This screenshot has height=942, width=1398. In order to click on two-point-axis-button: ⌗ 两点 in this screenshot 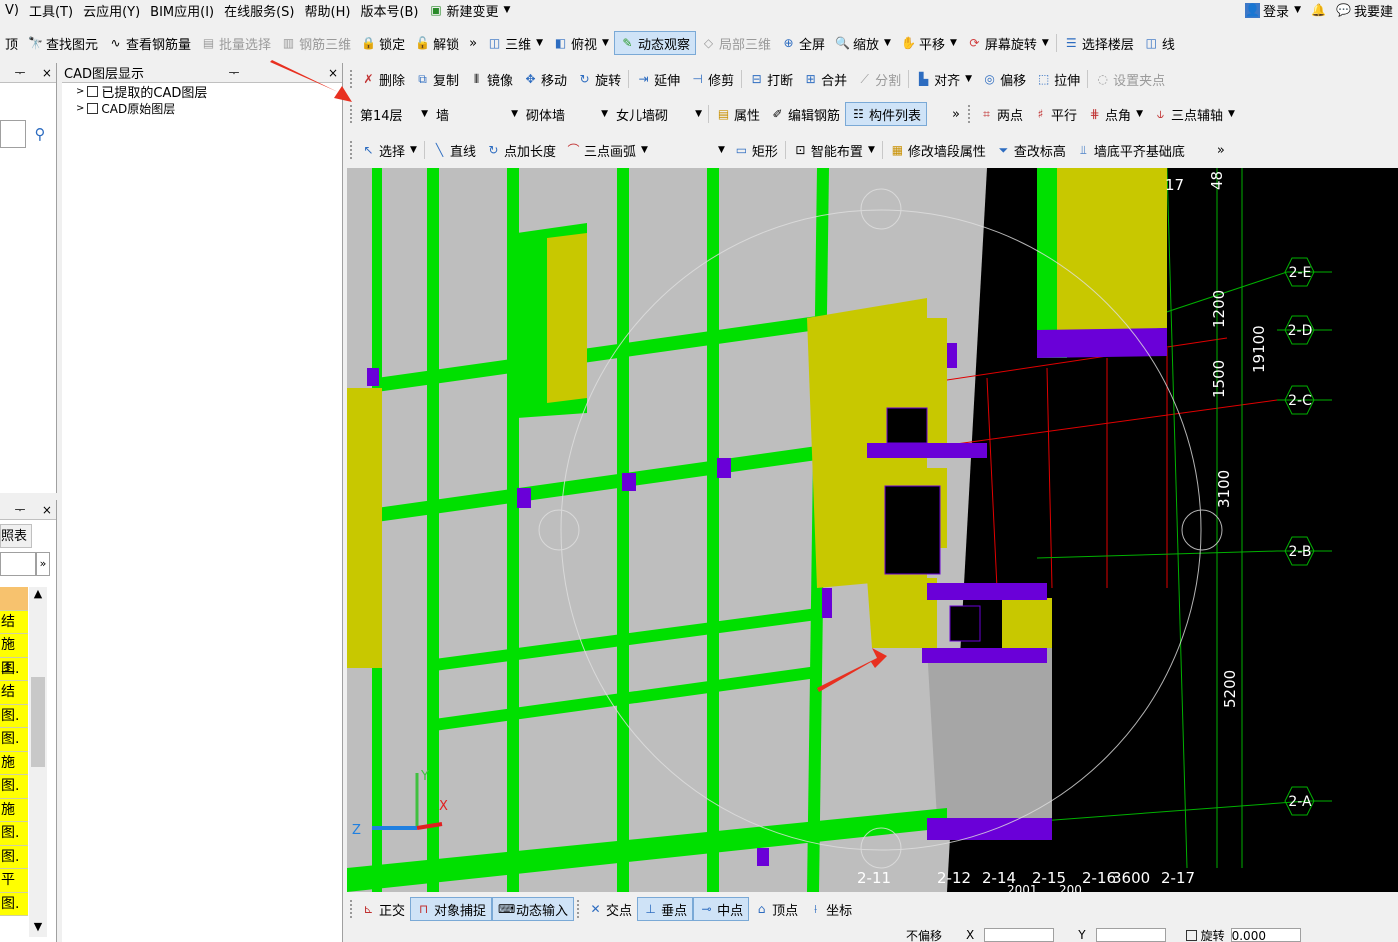, I will do `click(1001, 114)`.